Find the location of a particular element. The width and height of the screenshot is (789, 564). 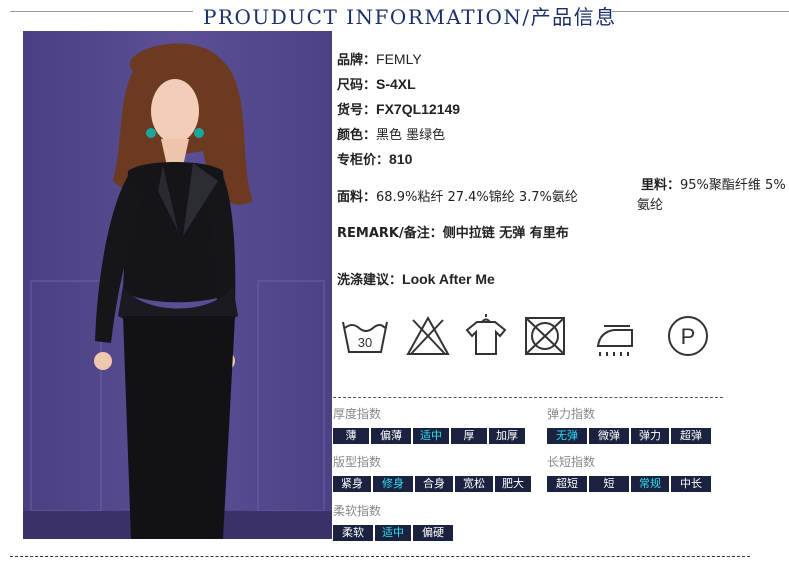

price-value: 810 is located at coordinates (401, 159).